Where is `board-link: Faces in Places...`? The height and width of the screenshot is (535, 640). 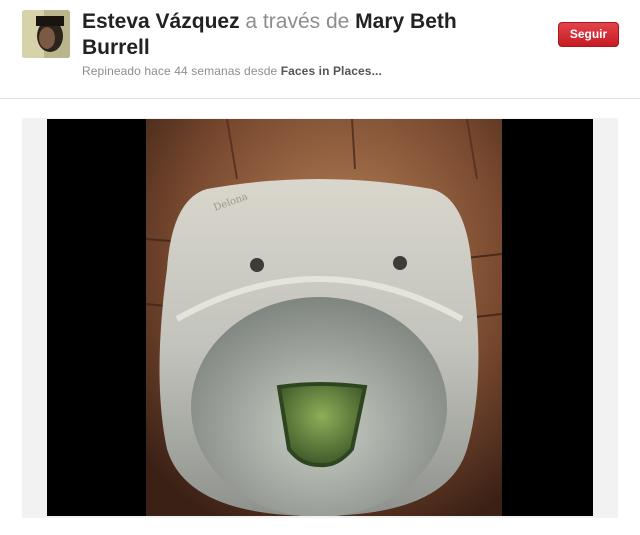 board-link: Faces in Places... is located at coordinates (331, 71).